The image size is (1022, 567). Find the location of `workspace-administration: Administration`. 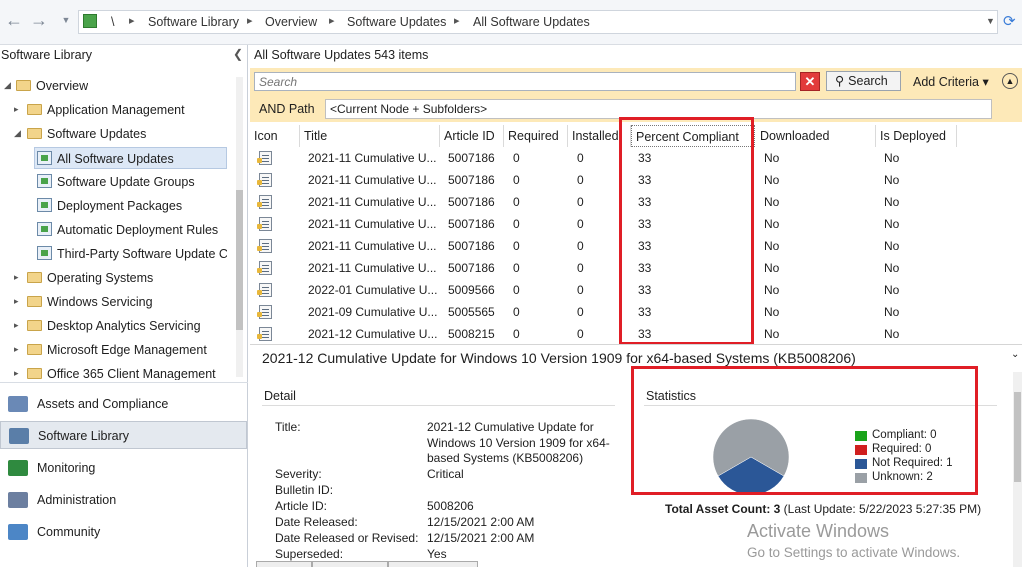

workspace-administration: Administration is located at coordinates (123, 500).